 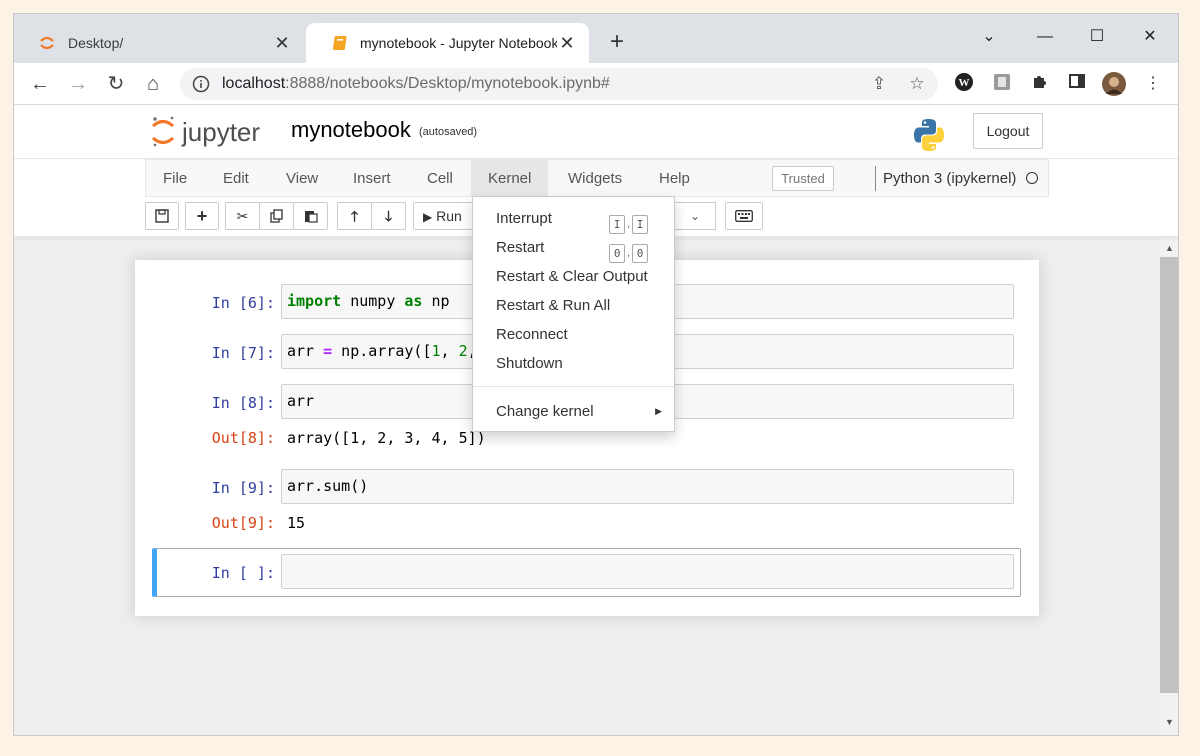 I want to click on menu-item-label: Change kernel, so click(x=545, y=411).